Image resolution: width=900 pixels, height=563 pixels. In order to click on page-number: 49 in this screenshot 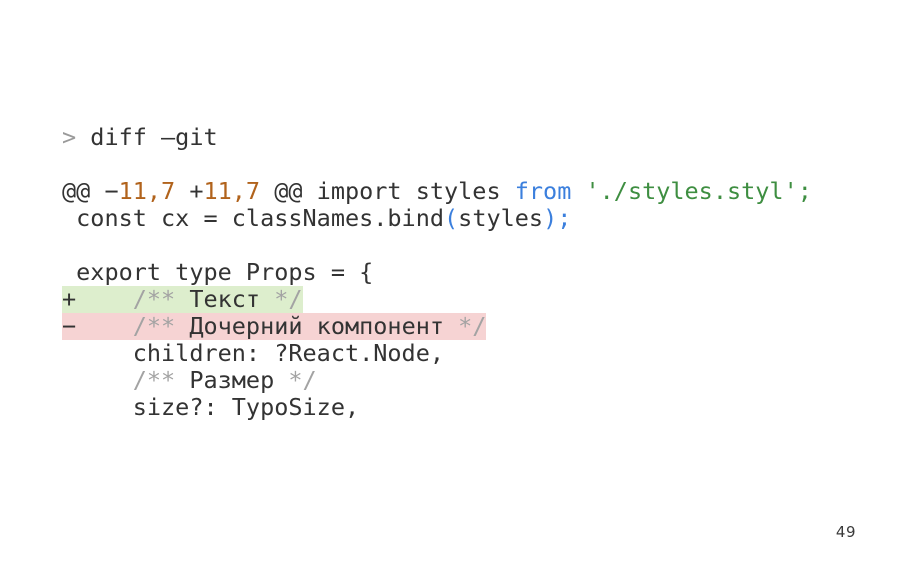, I will do `click(845, 532)`.